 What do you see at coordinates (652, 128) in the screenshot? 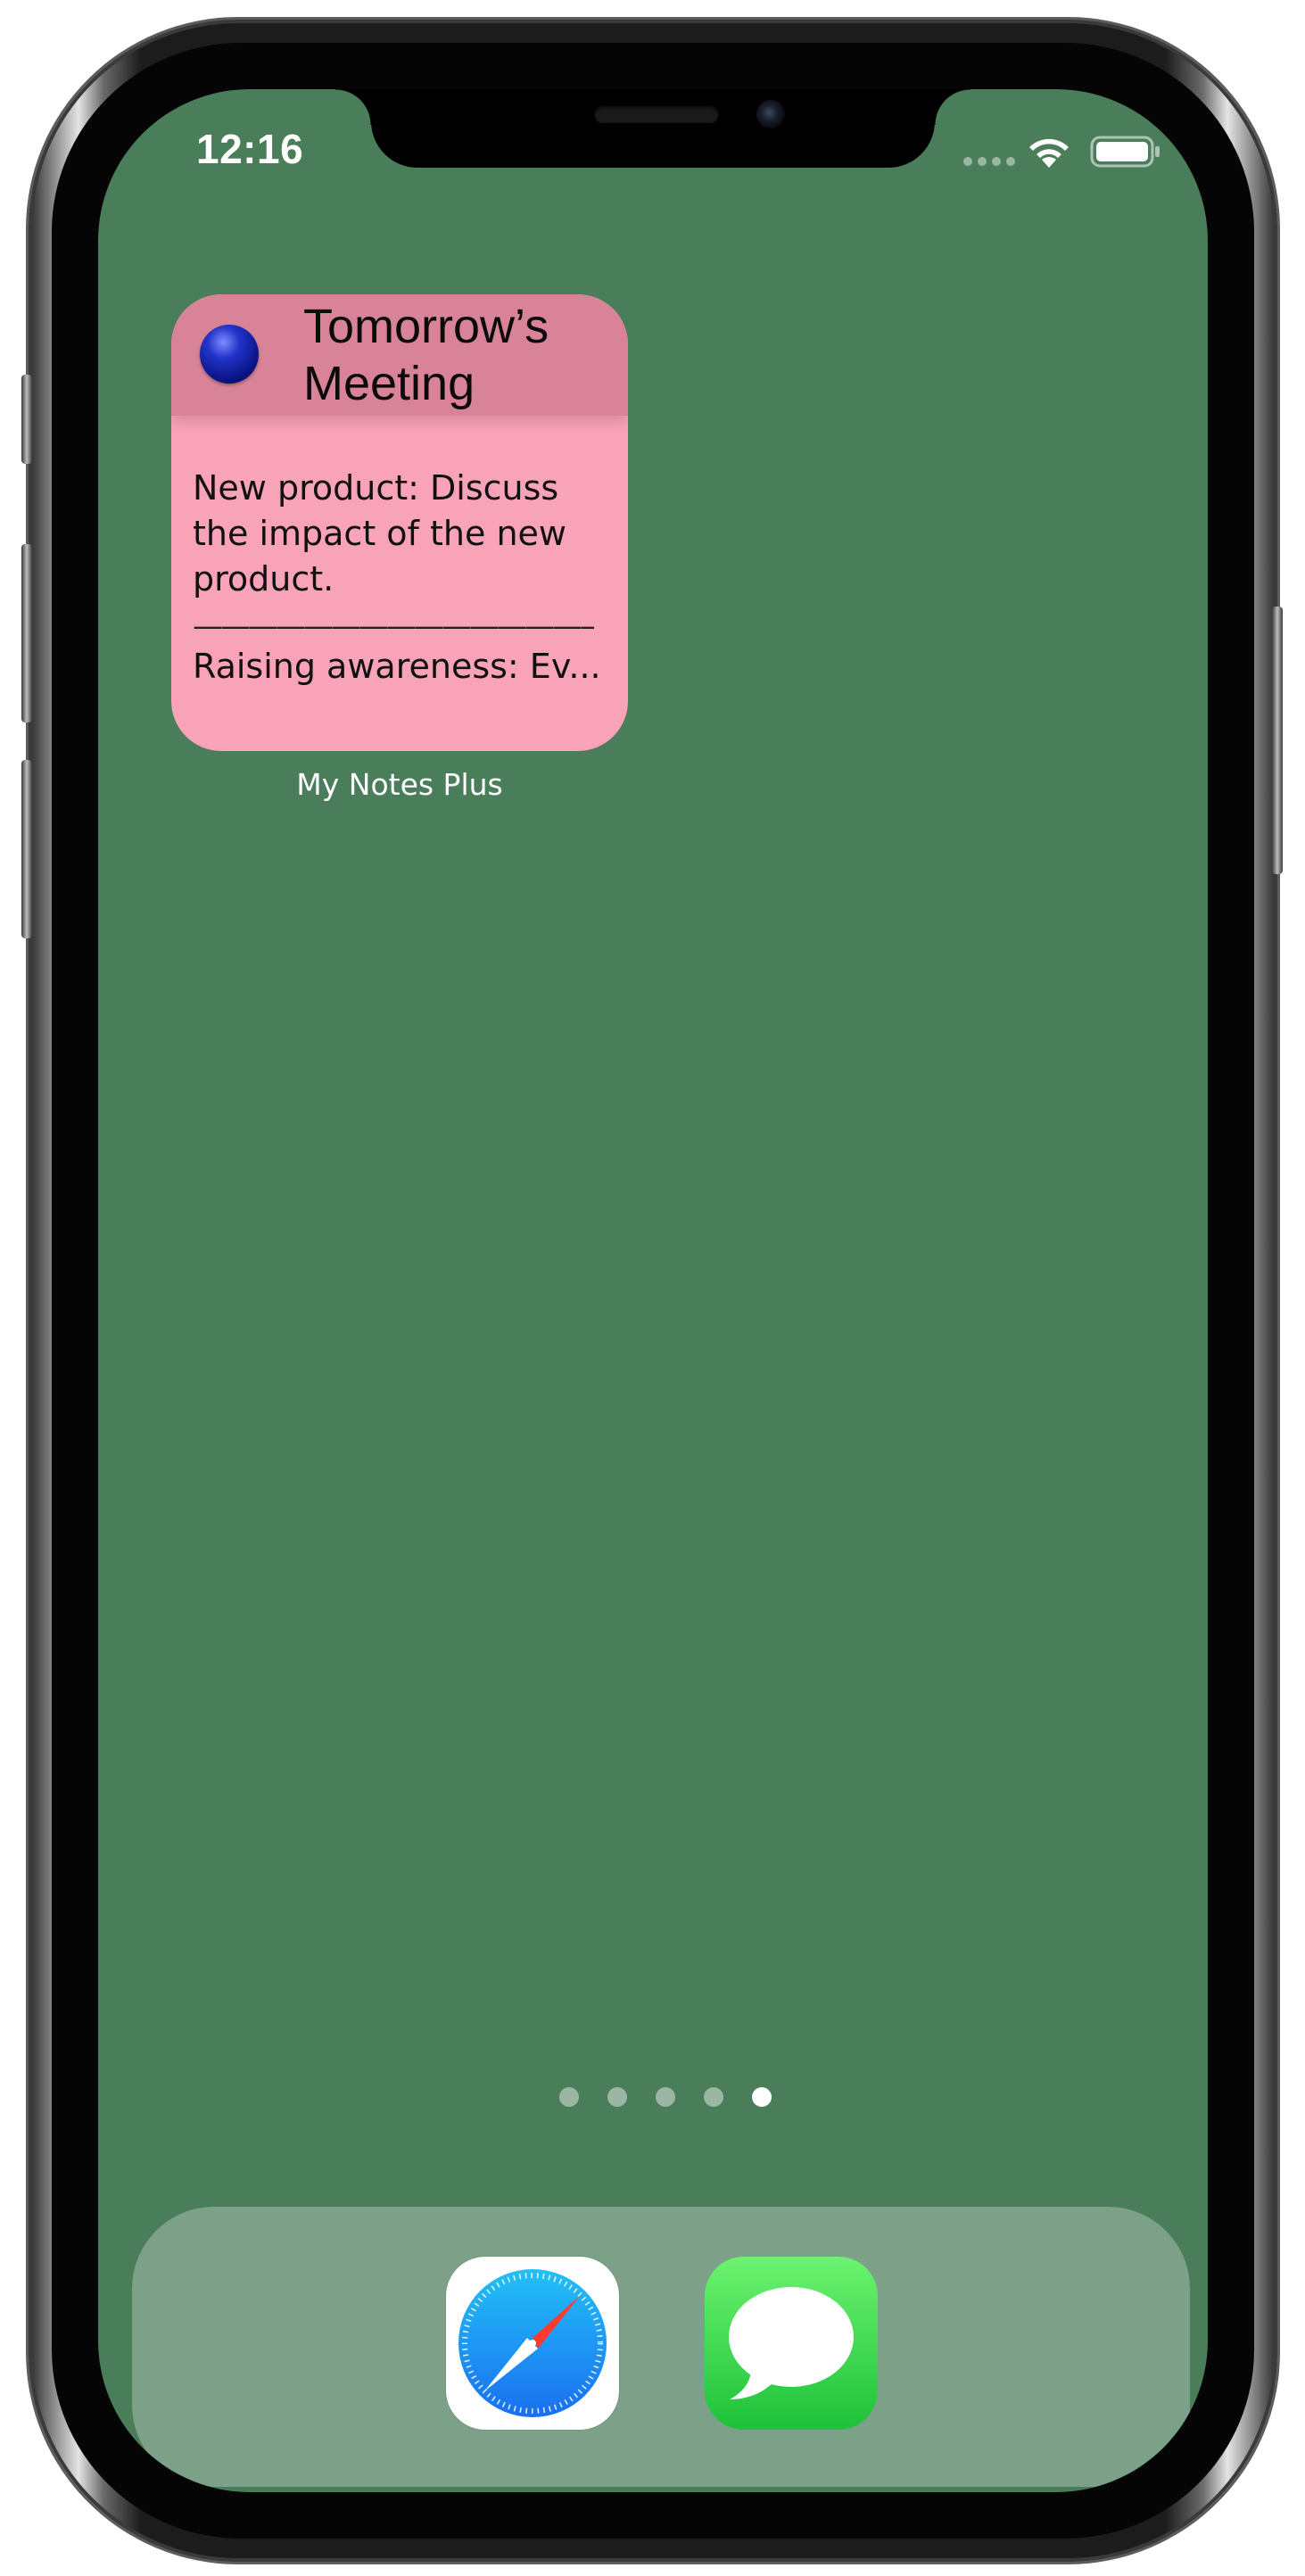
I see `notch` at bounding box center [652, 128].